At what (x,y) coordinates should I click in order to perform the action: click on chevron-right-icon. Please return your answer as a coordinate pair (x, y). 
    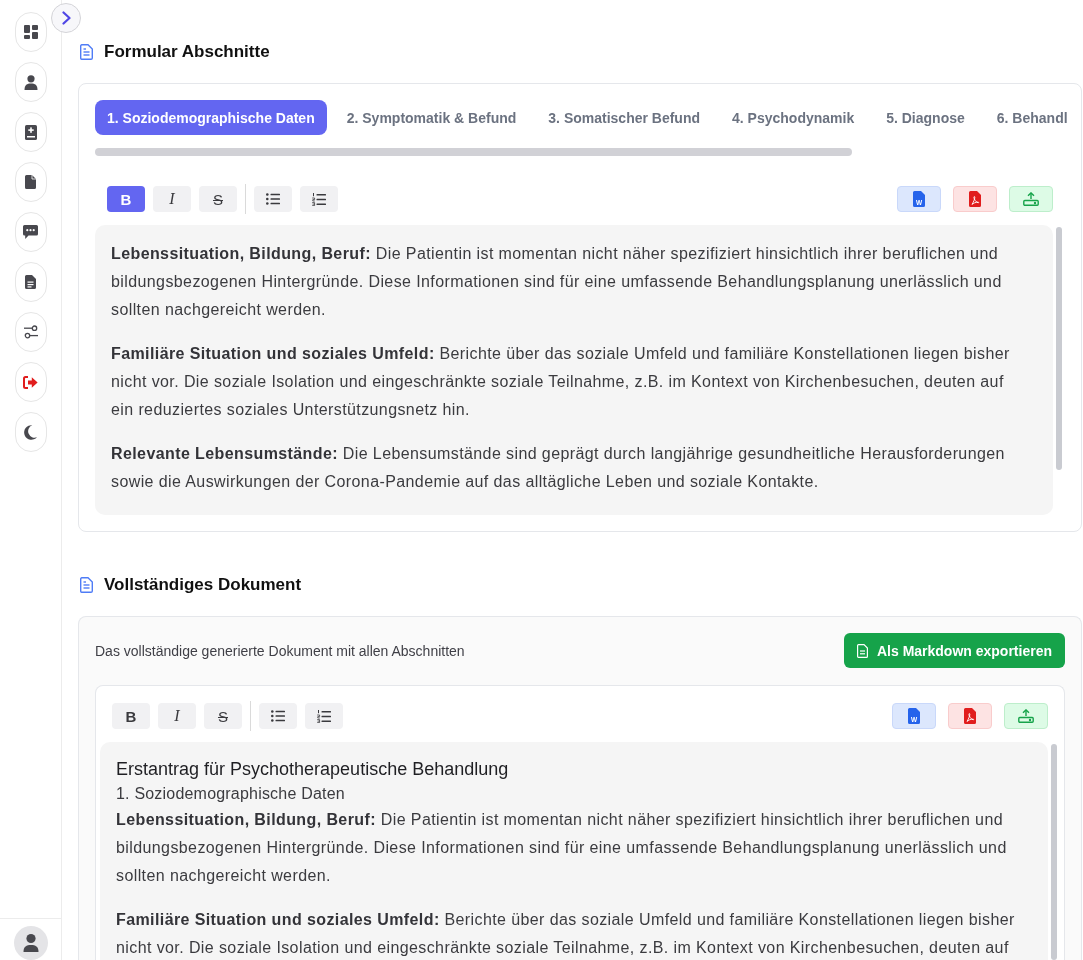
    Looking at the image, I should click on (66, 18).